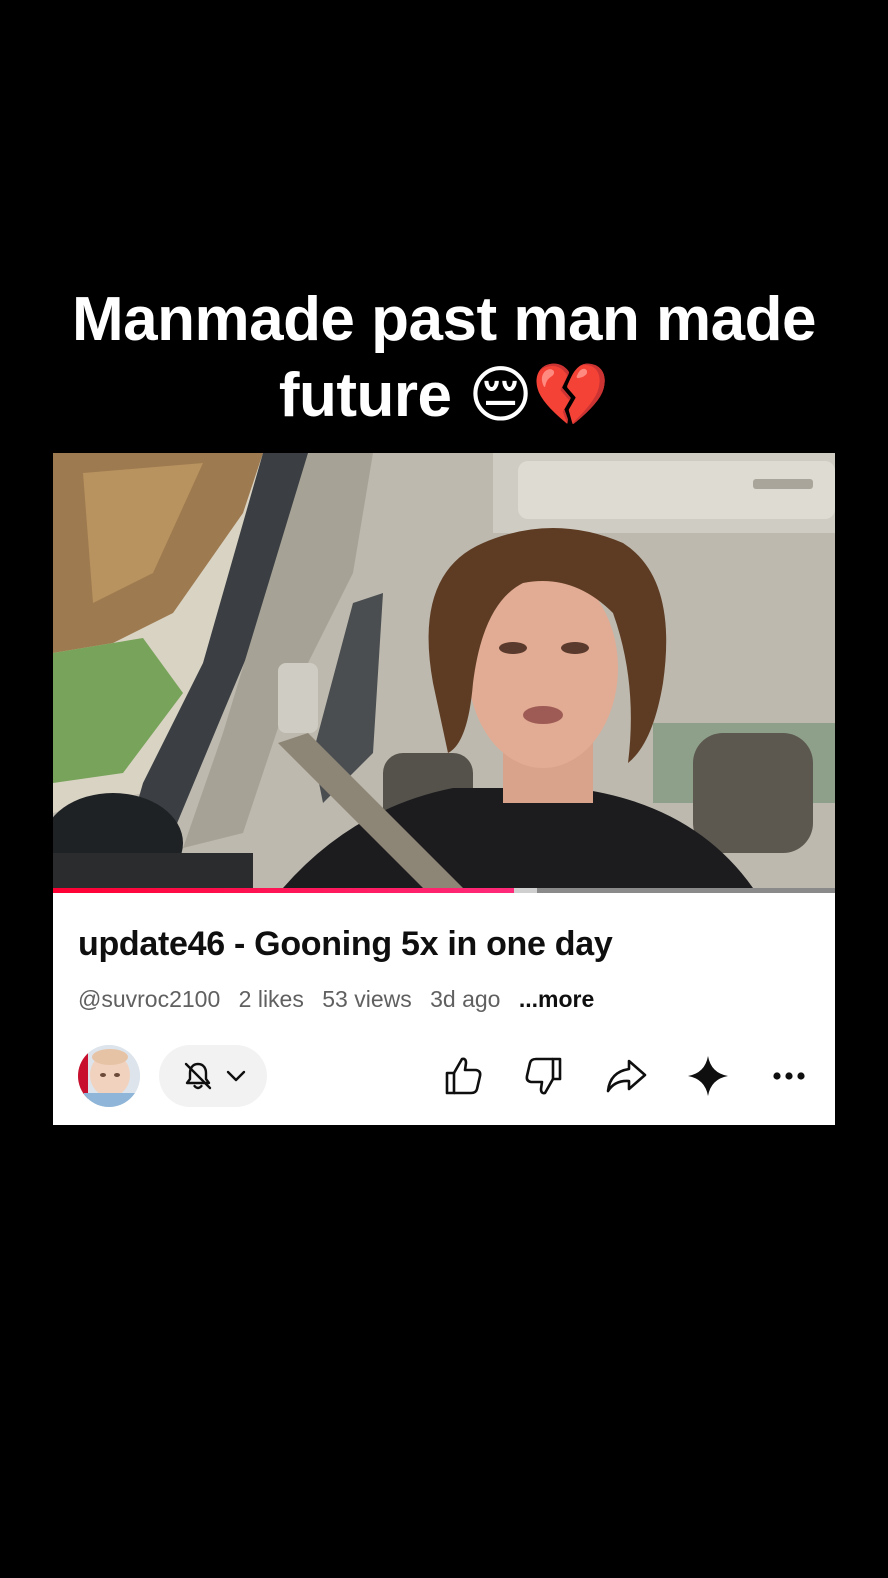 The width and height of the screenshot is (888, 1578). Describe the element at coordinates (198, 1078) in the screenshot. I see `bell-off-icon` at that location.